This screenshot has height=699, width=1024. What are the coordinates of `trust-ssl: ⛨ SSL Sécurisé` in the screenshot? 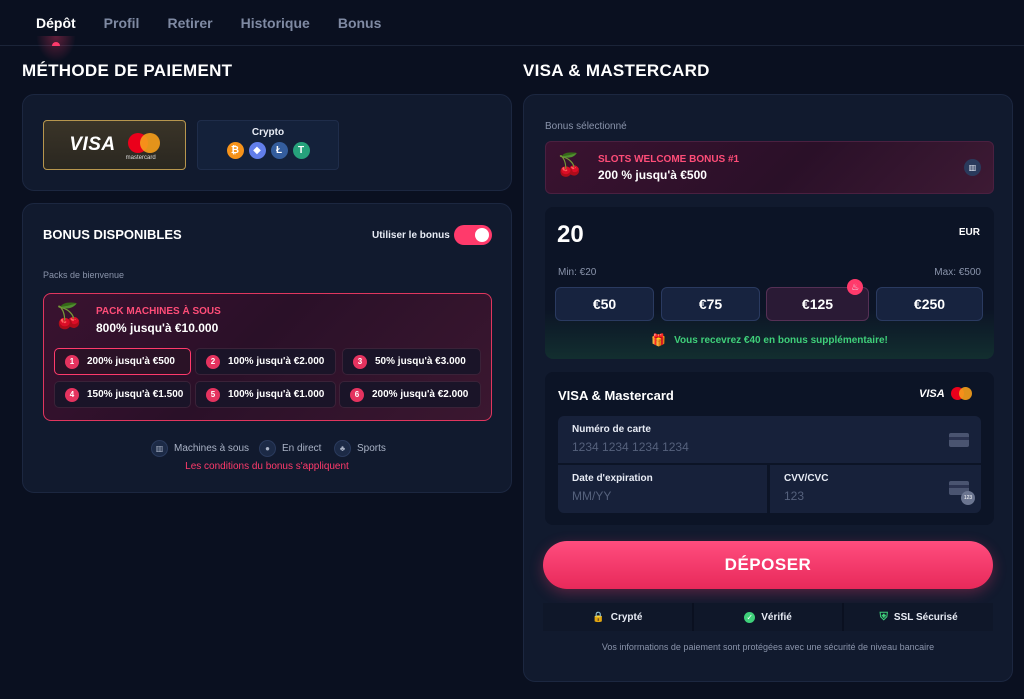 It's located at (919, 617).